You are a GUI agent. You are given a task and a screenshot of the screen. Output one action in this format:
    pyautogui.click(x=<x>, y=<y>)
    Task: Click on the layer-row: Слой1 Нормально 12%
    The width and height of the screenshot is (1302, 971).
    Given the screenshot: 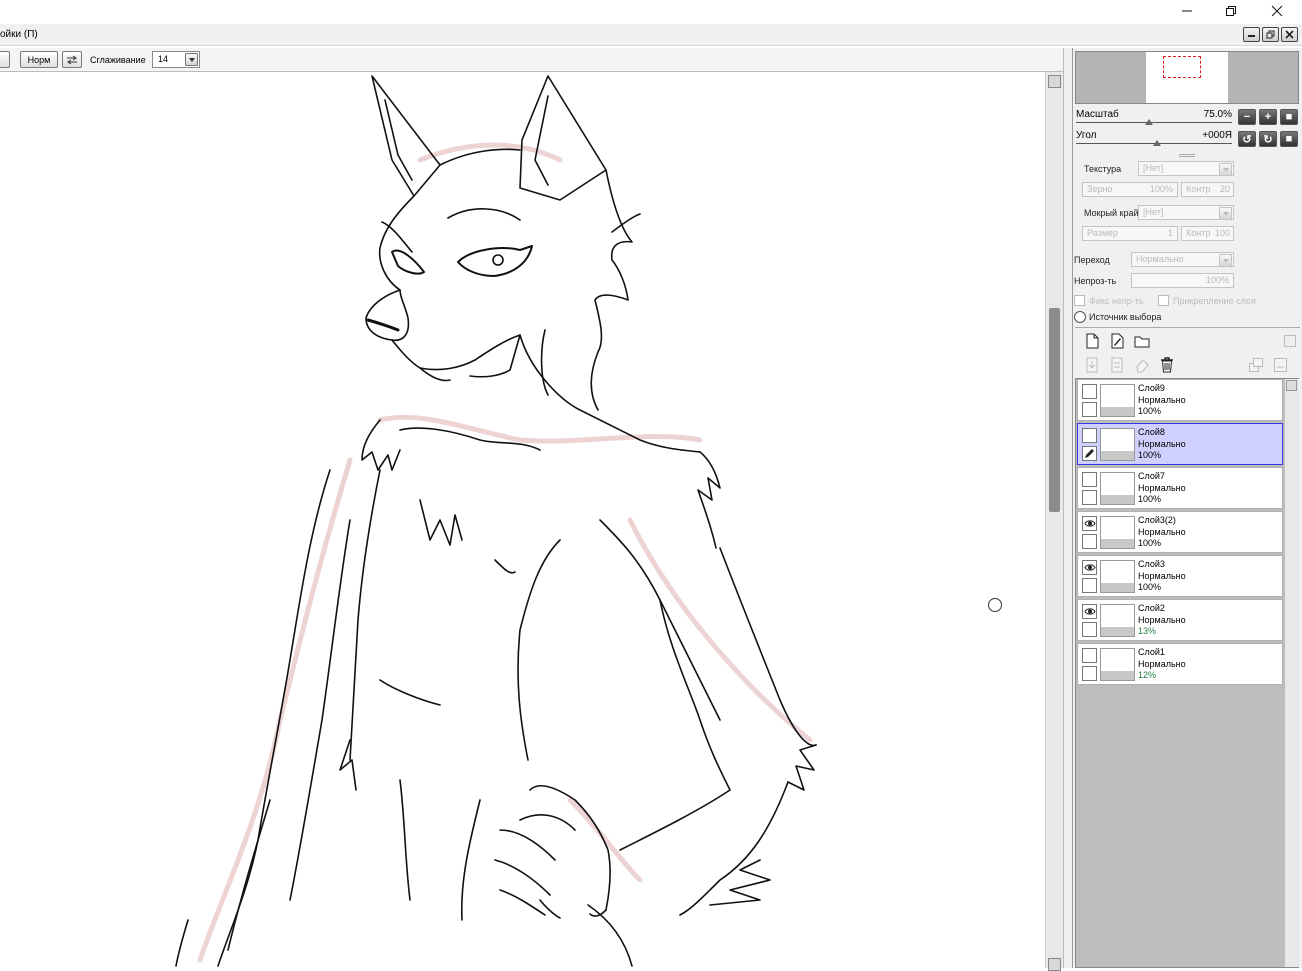 What is the action you would take?
    pyautogui.click(x=1180, y=664)
    